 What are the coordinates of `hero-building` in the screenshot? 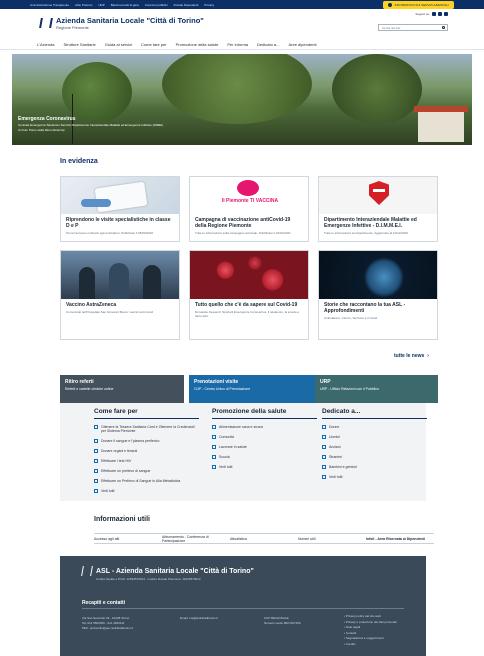 It's located at (441, 124).